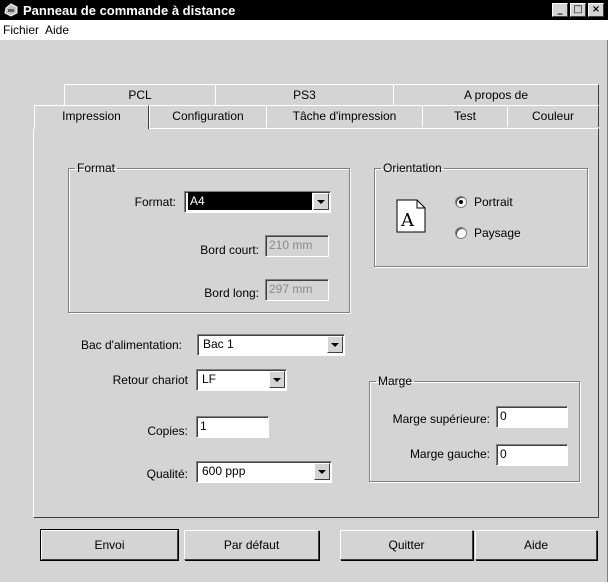 This screenshot has width=610, height=582. What do you see at coordinates (461, 233) in the screenshot?
I see `landscape-radio` at bounding box center [461, 233].